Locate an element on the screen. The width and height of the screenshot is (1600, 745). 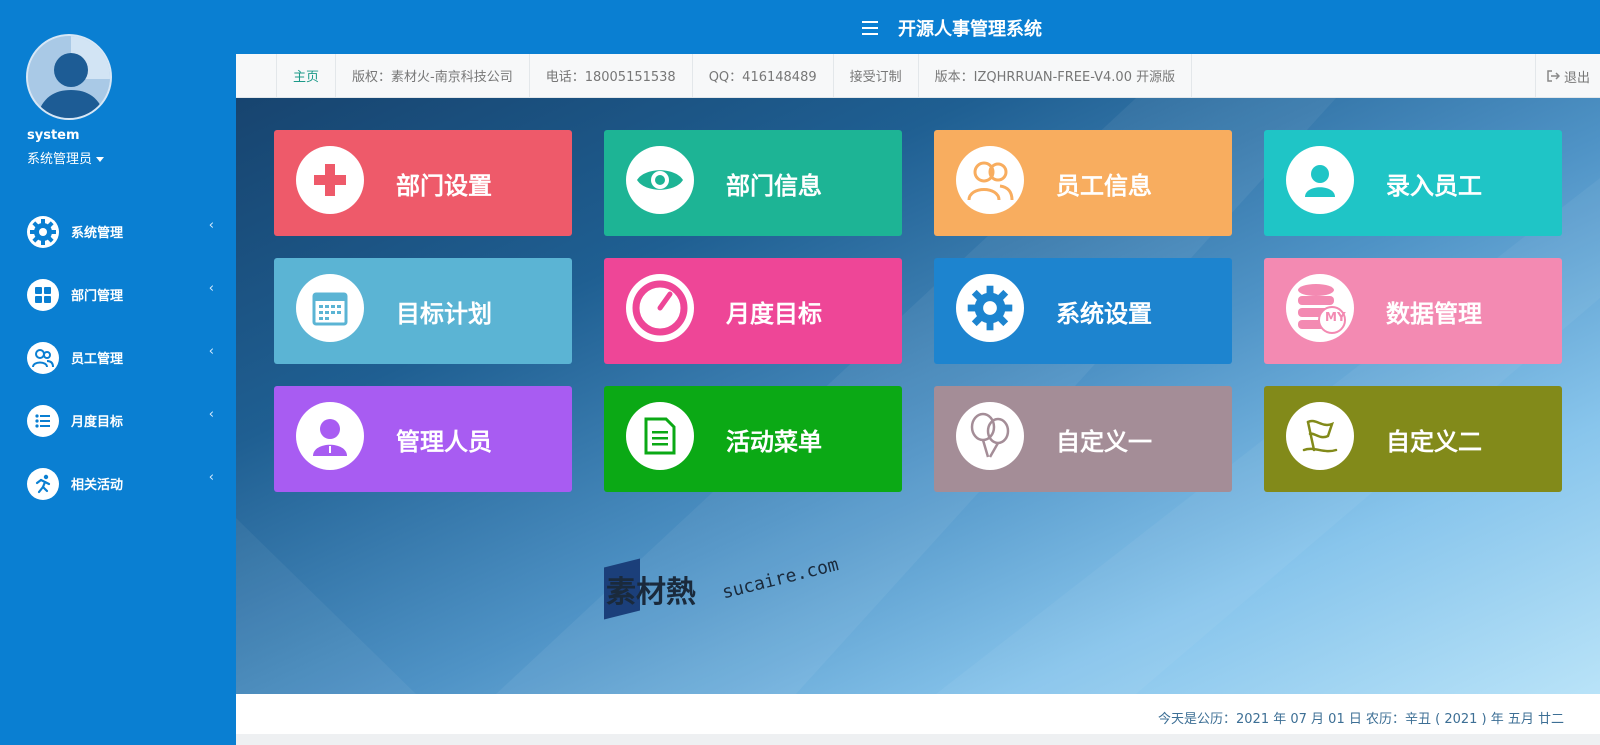
top-header: 开源人事管理系统 is located at coordinates (918, 27).